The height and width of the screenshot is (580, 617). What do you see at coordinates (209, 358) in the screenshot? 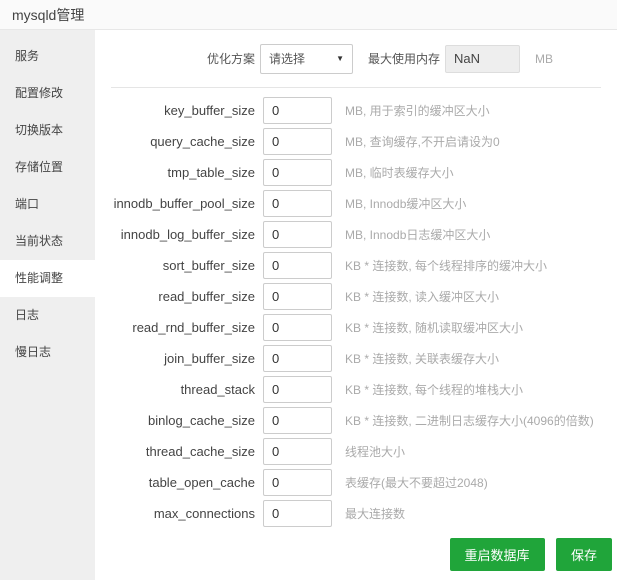
I see `param-name-label: join_buffer_size` at bounding box center [209, 358].